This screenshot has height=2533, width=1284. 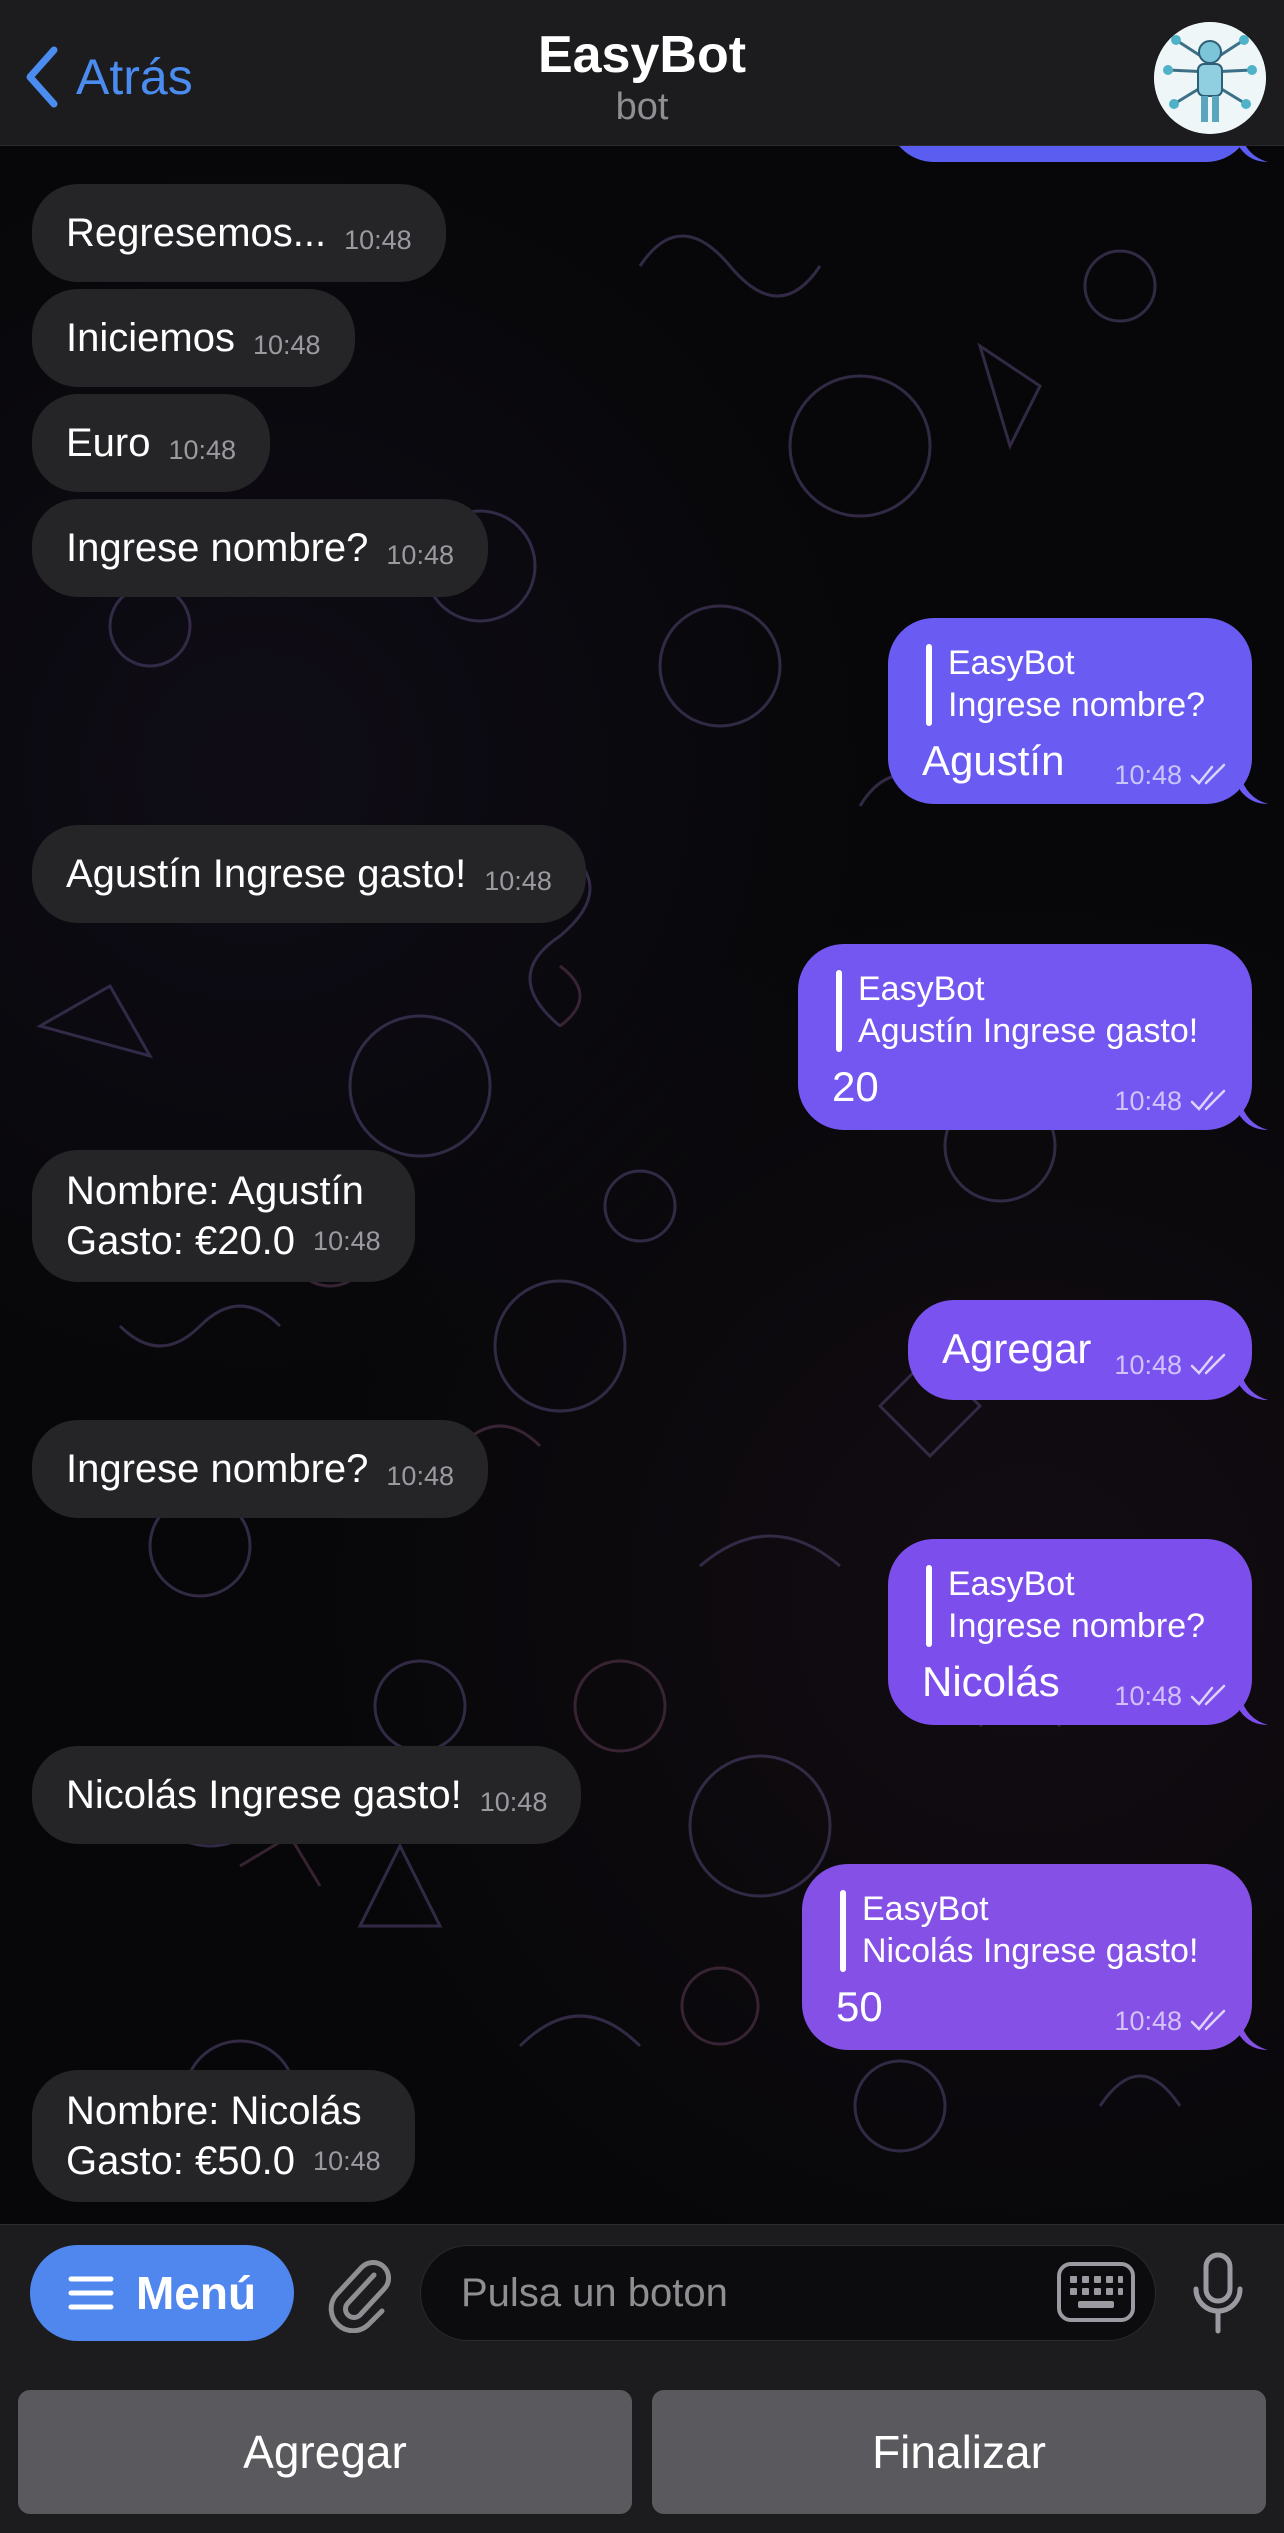 I want to click on message-text: 50, so click(x=859, y=2006).